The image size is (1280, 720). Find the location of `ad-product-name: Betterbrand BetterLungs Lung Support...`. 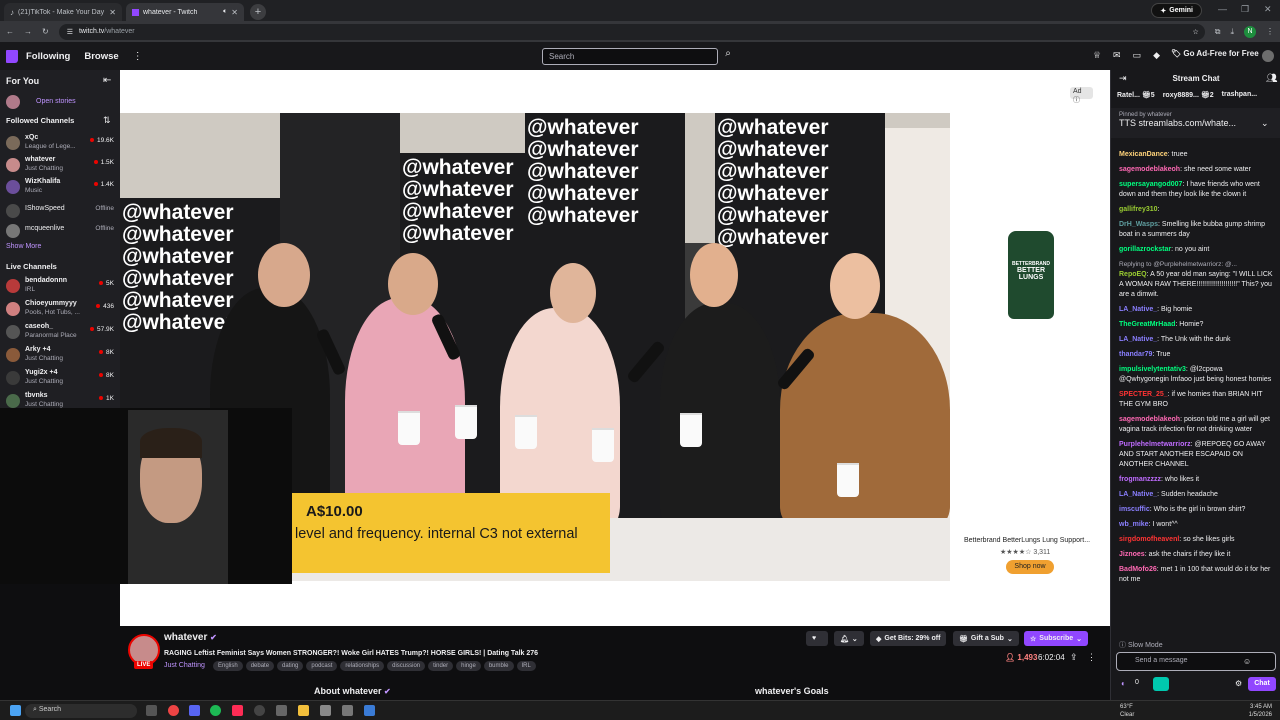

ad-product-name: Betterbrand BetterLungs Lung Support... is located at coordinates (1027, 540).